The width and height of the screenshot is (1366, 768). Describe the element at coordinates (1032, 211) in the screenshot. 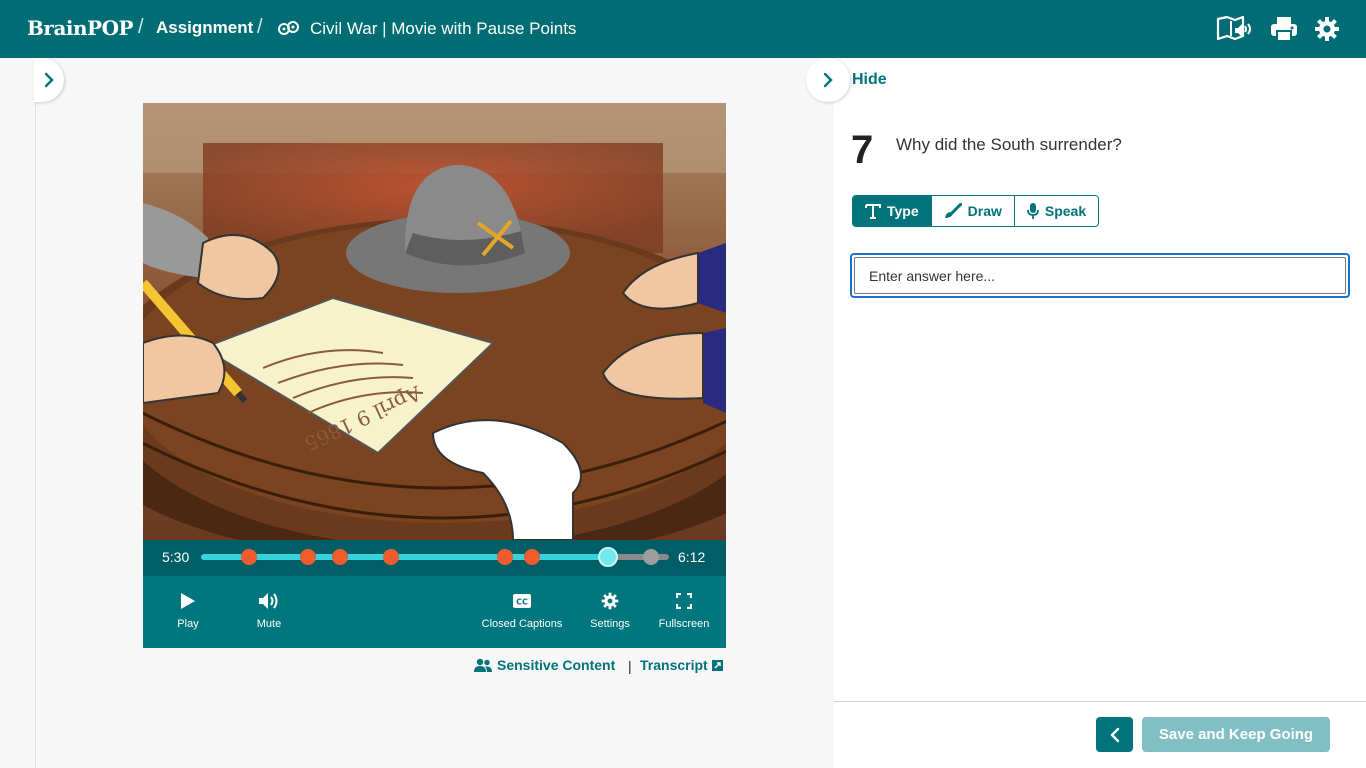

I see `microphone-icon` at that location.